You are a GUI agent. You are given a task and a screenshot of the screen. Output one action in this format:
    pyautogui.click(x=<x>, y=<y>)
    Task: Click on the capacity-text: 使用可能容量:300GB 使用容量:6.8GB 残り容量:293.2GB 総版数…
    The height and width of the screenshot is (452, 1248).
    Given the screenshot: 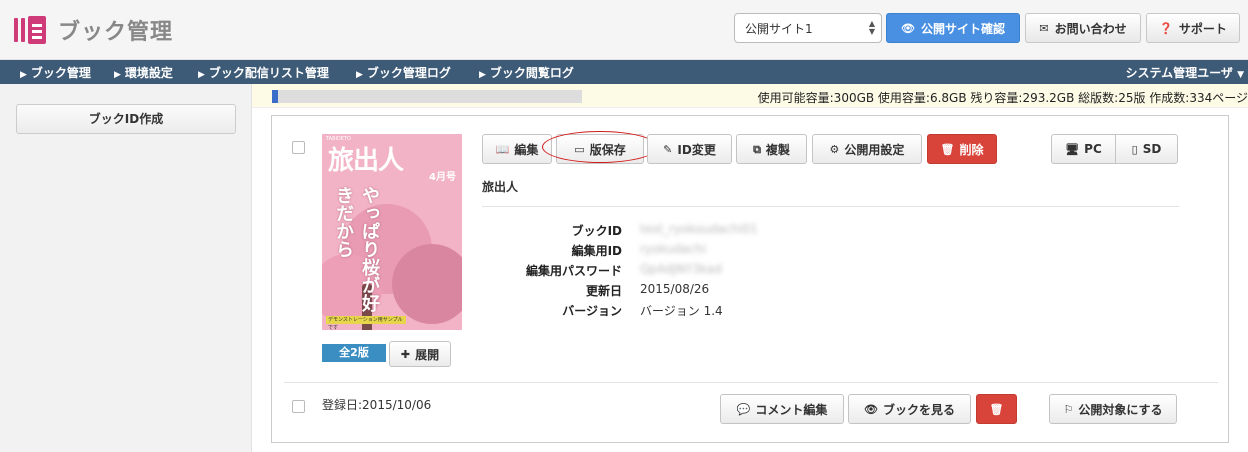 What is the action you would take?
    pyautogui.click(x=1002, y=98)
    